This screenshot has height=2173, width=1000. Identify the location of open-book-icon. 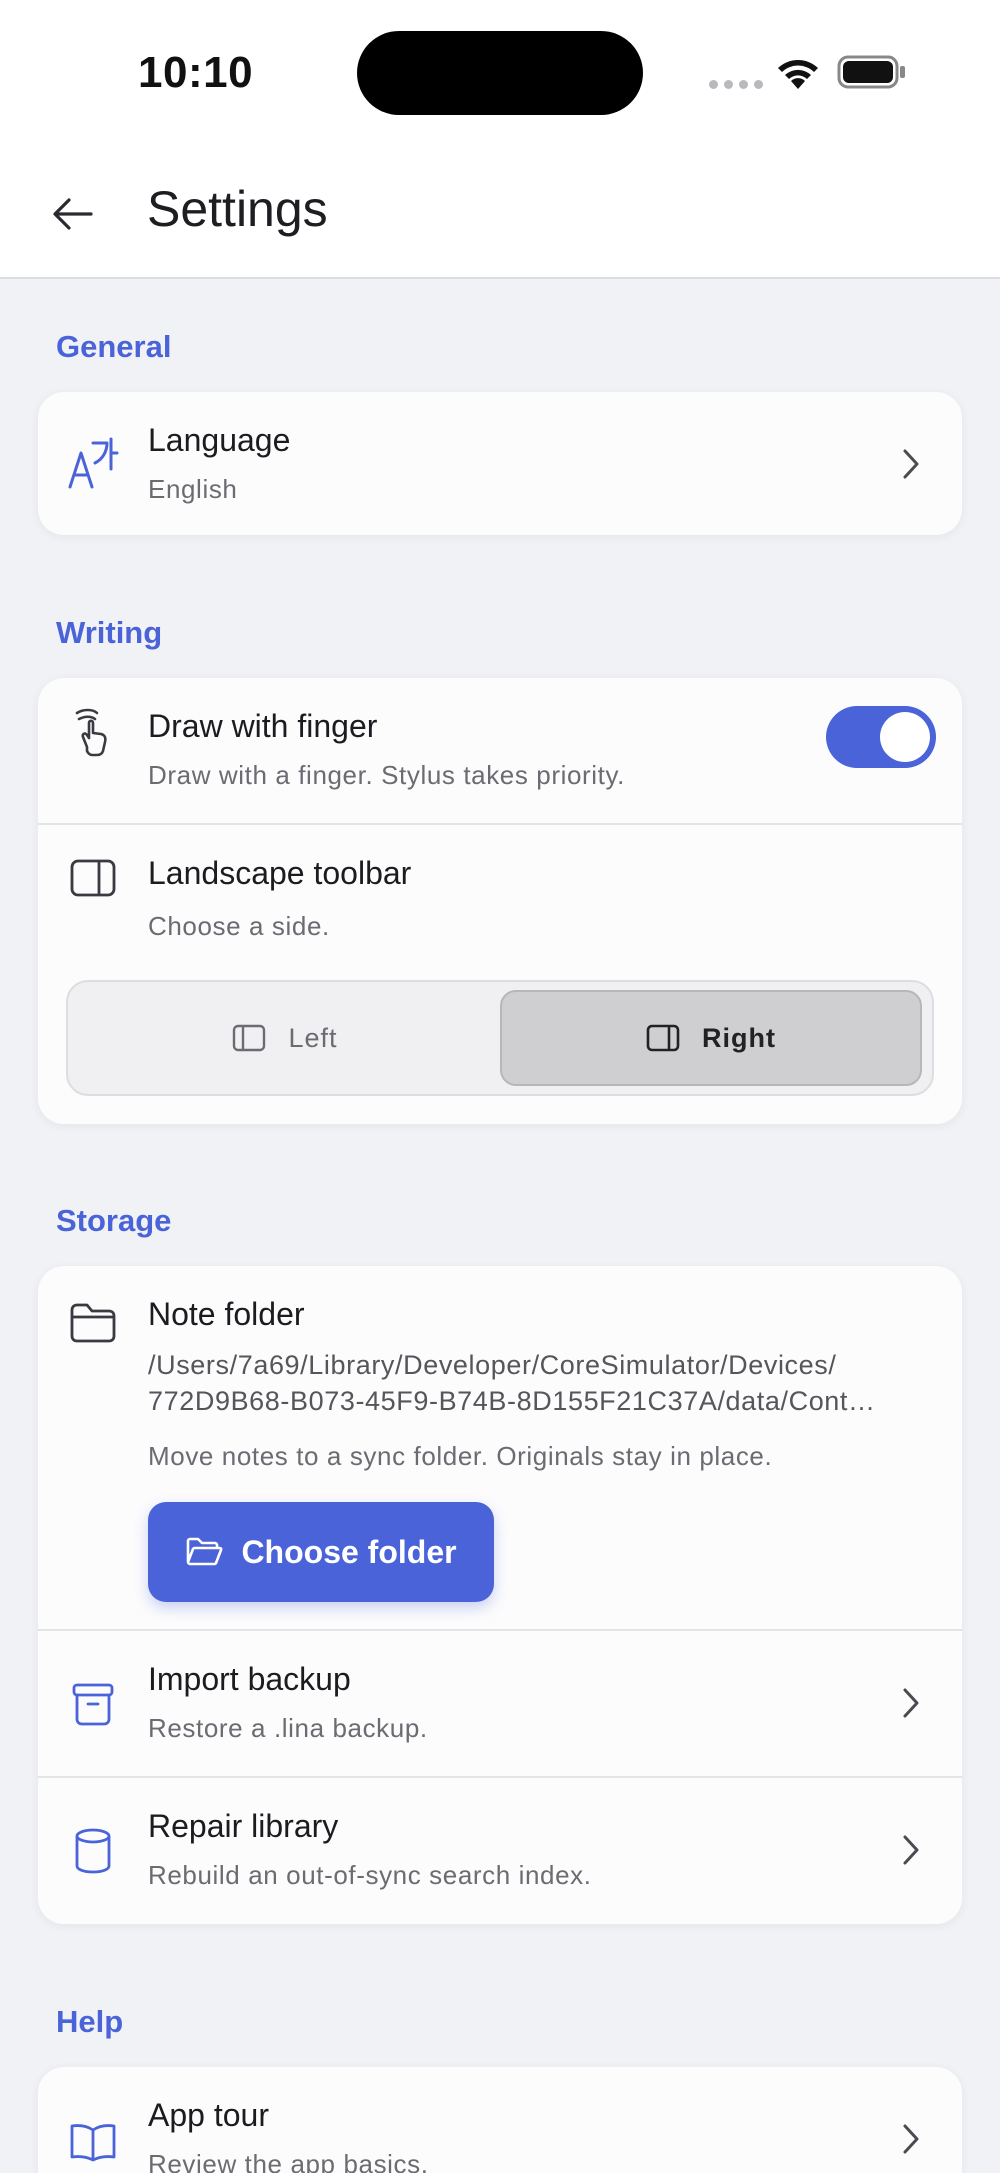
(93, 2142).